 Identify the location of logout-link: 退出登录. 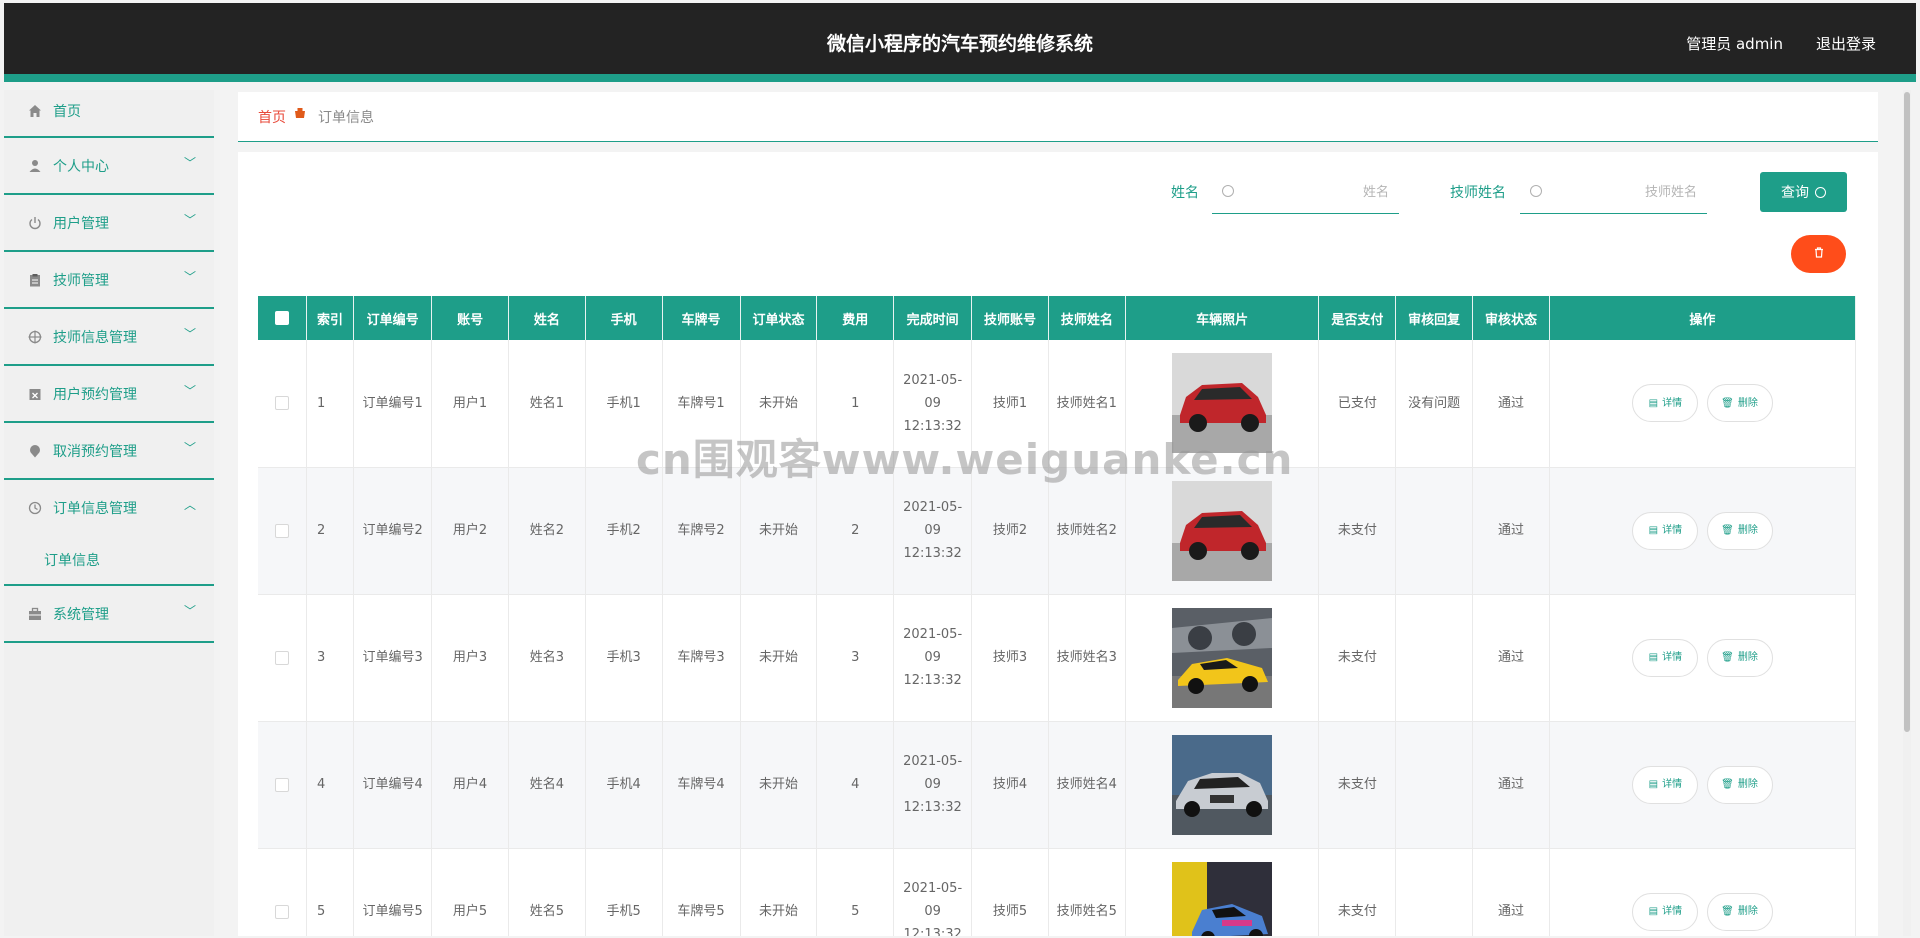
(1846, 43).